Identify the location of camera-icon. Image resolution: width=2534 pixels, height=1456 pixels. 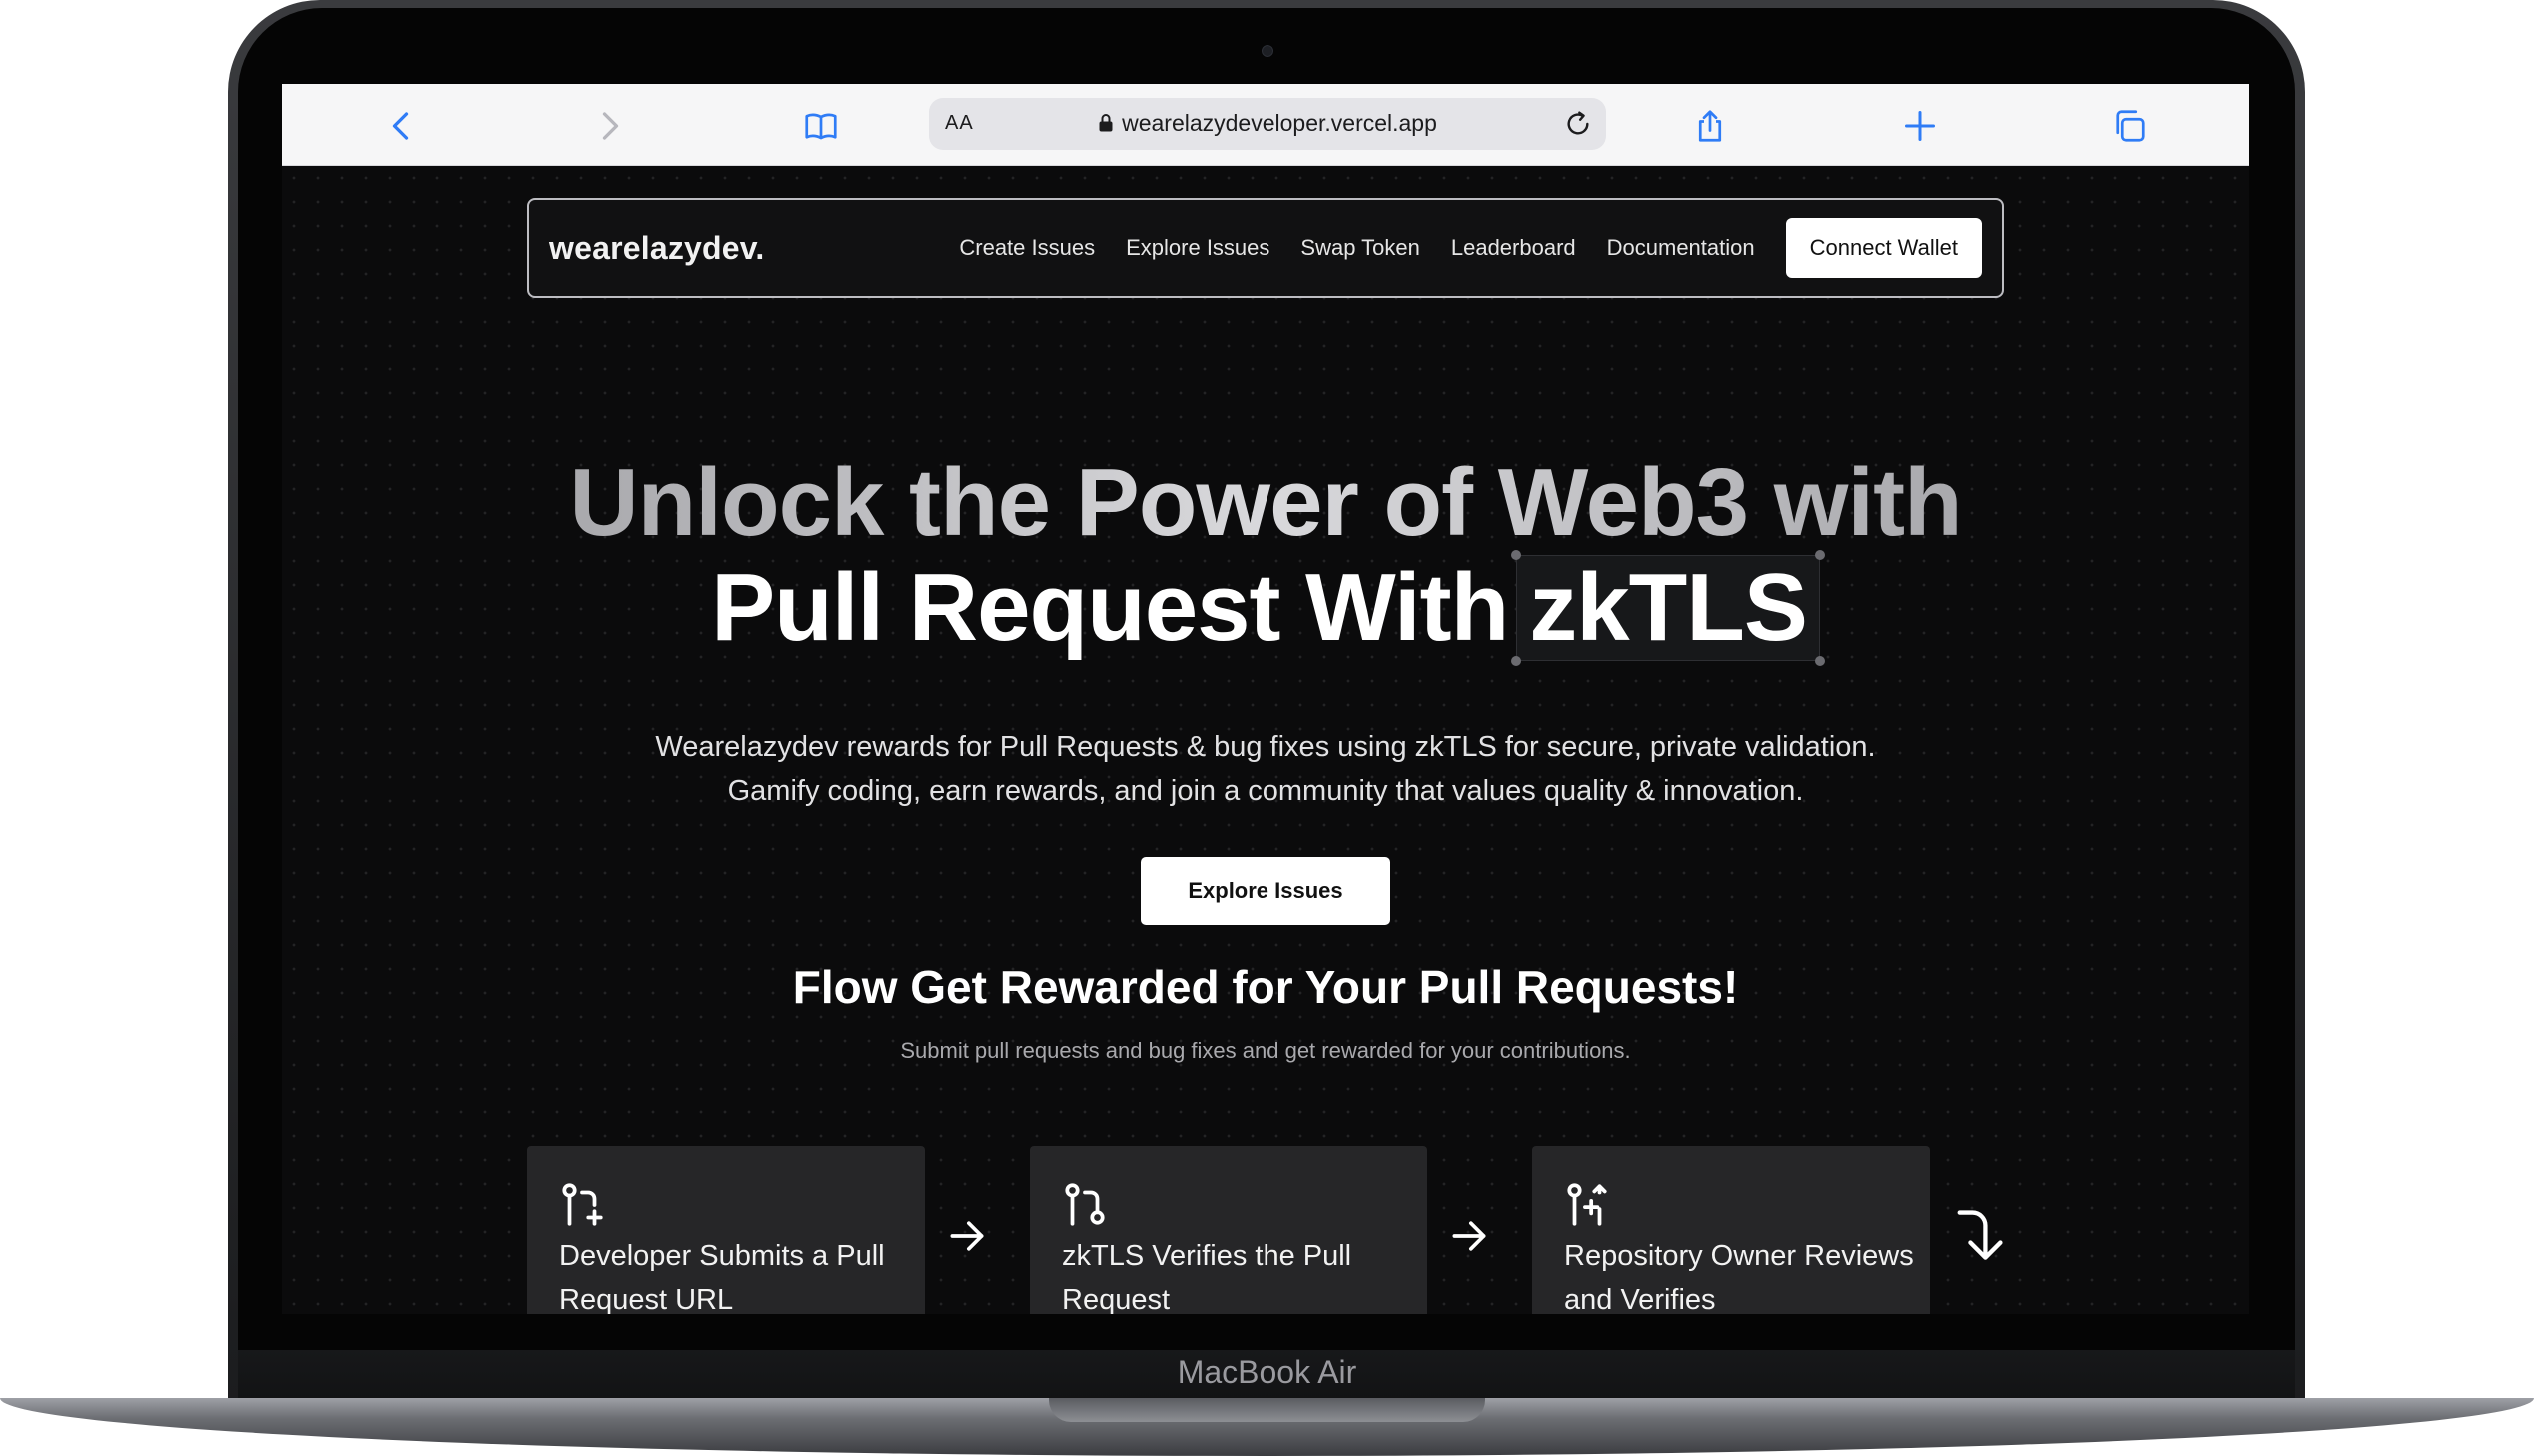
(1268, 51).